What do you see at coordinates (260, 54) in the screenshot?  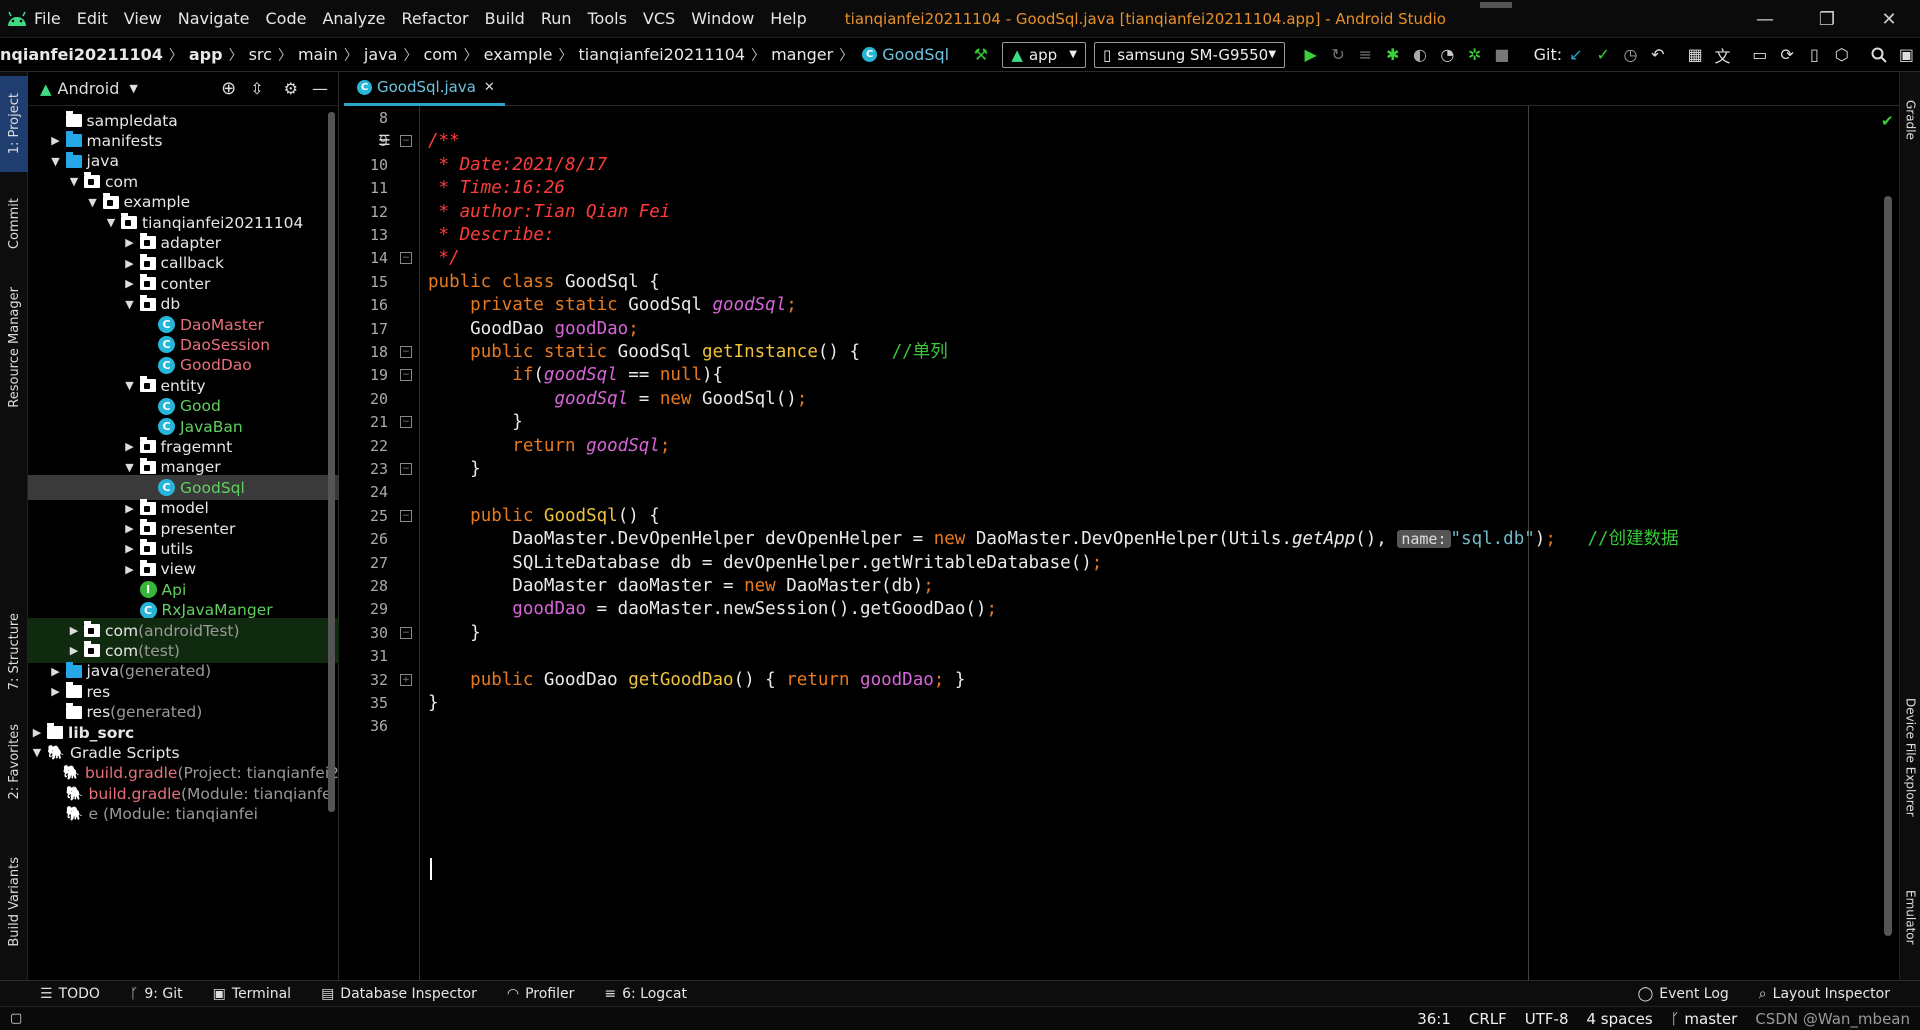 I see `breadcrumb-item: src` at bounding box center [260, 54].